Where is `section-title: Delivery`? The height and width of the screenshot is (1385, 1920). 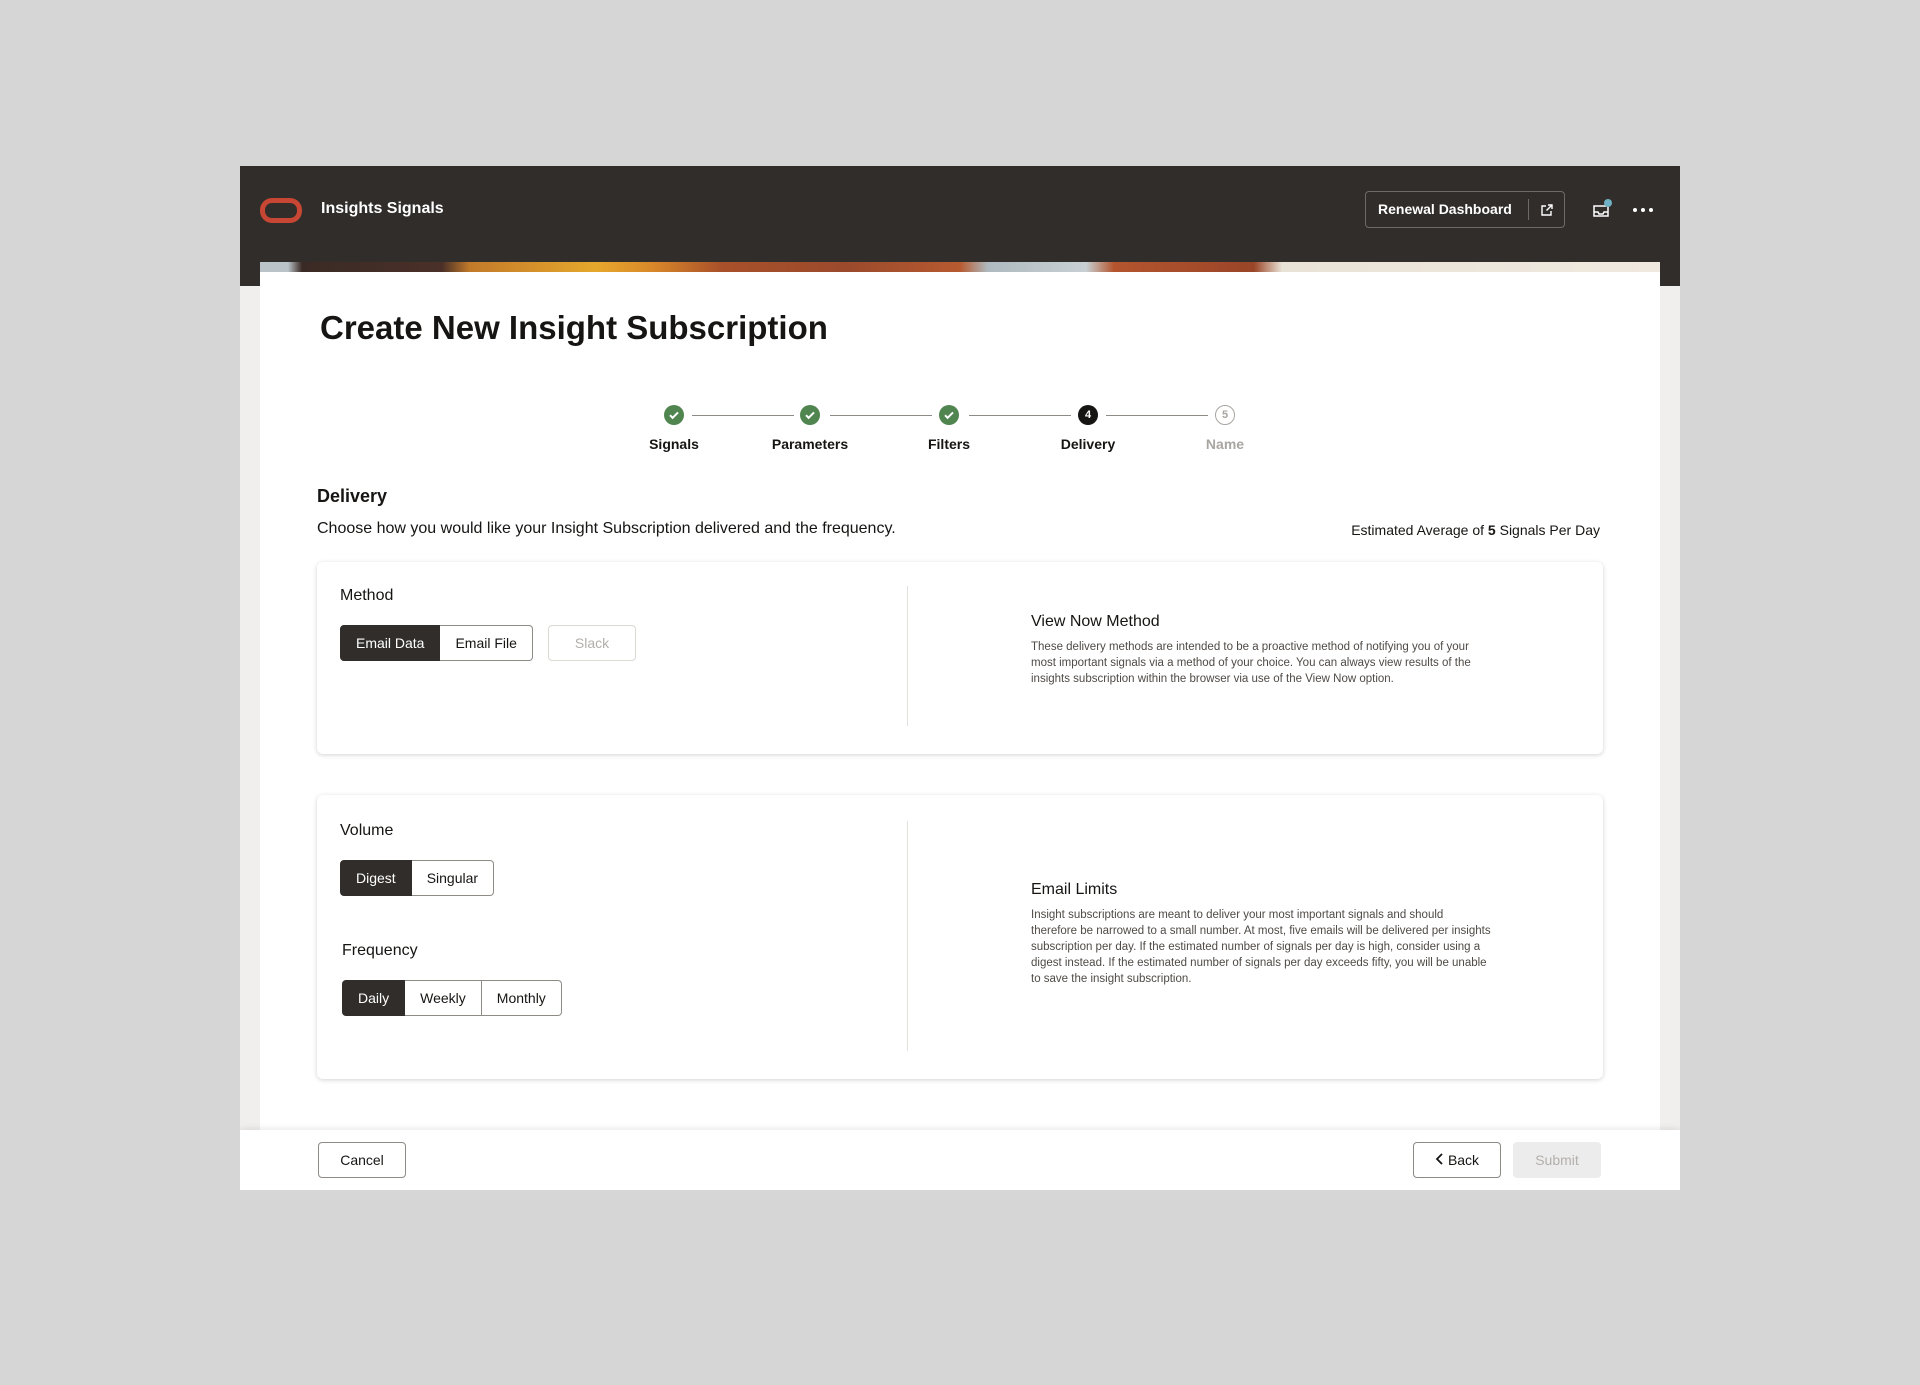 section-title: Delivery is located at coordinates (352, 496).